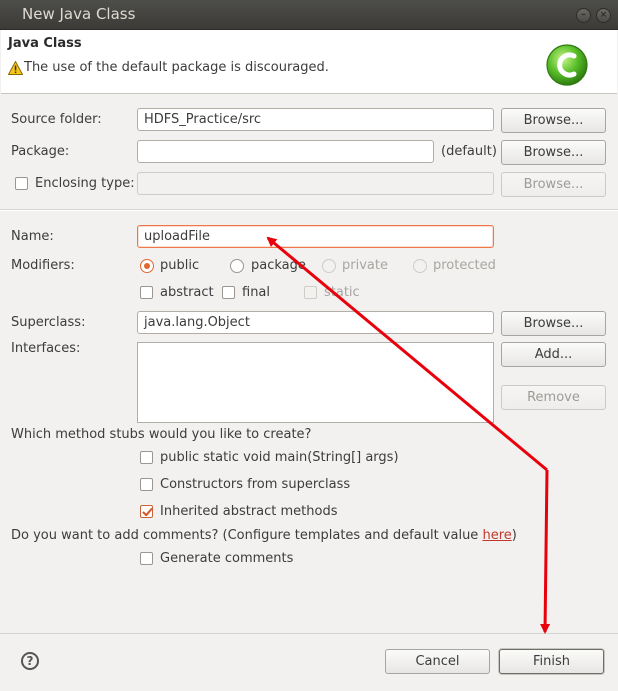  I want to click on package-input, so click(285, 151).